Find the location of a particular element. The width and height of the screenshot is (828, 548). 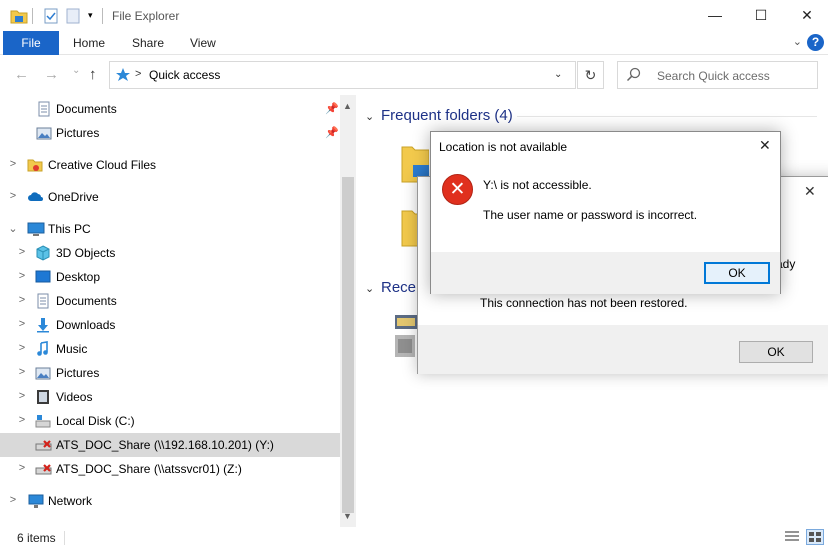

nav-item-y-drive: ATS_DOC_Share (\\192.168.10.201) (Y:) is located at coordinates (170, 445).